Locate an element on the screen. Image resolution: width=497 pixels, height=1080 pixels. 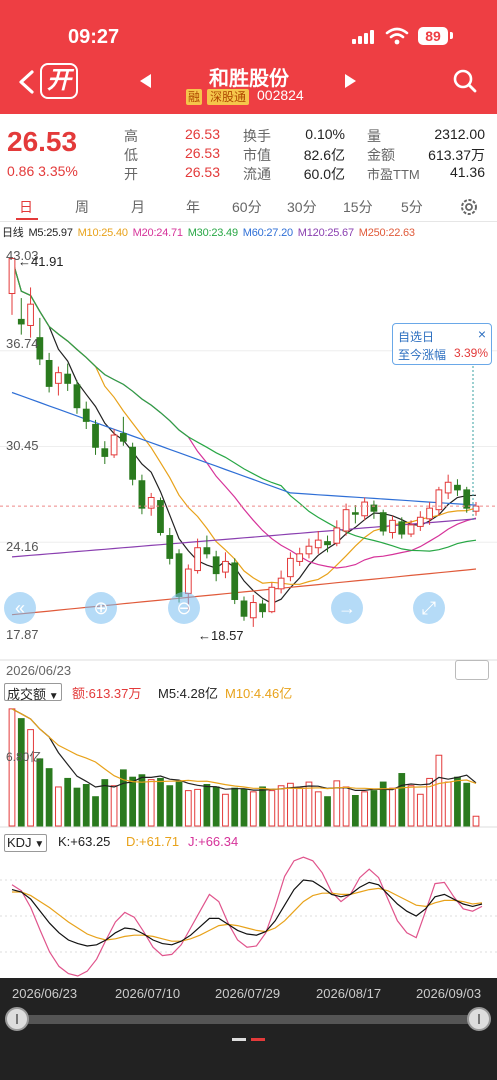
active-tab-underline is located at coordinates (27, 219).